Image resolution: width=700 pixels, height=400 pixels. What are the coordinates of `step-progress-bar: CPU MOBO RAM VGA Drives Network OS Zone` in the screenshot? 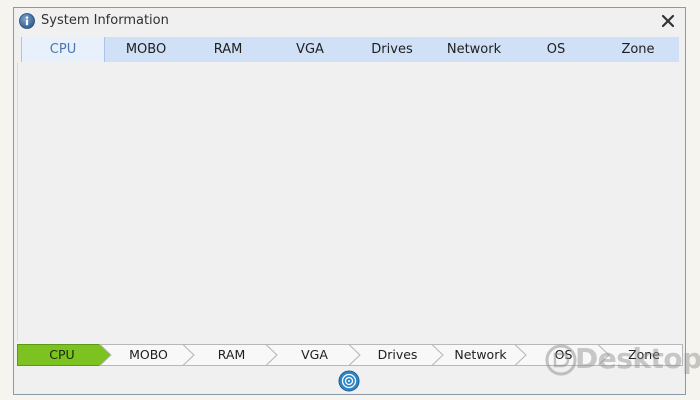 It's located at (350, 355).